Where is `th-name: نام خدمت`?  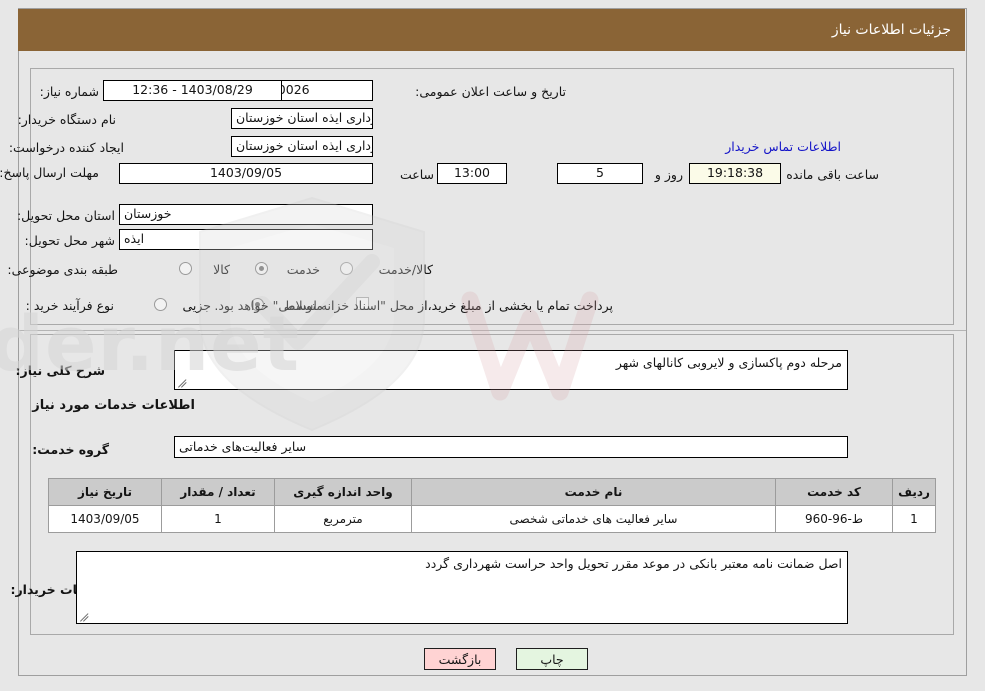
th-name: نام خدمت is located at coordinates (593, 492).